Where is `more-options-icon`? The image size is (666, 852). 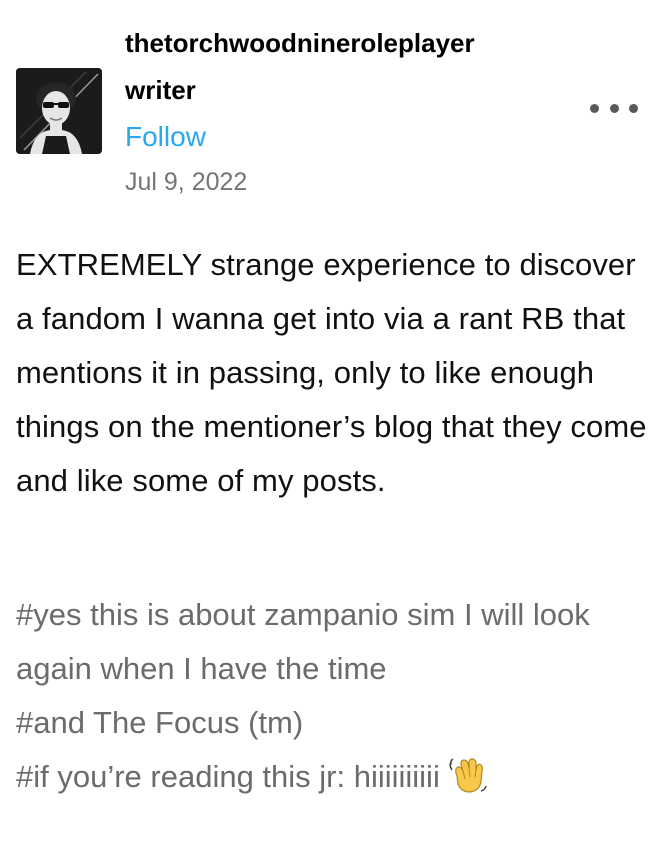 more-options-icon is located at coordinates (614, 108).